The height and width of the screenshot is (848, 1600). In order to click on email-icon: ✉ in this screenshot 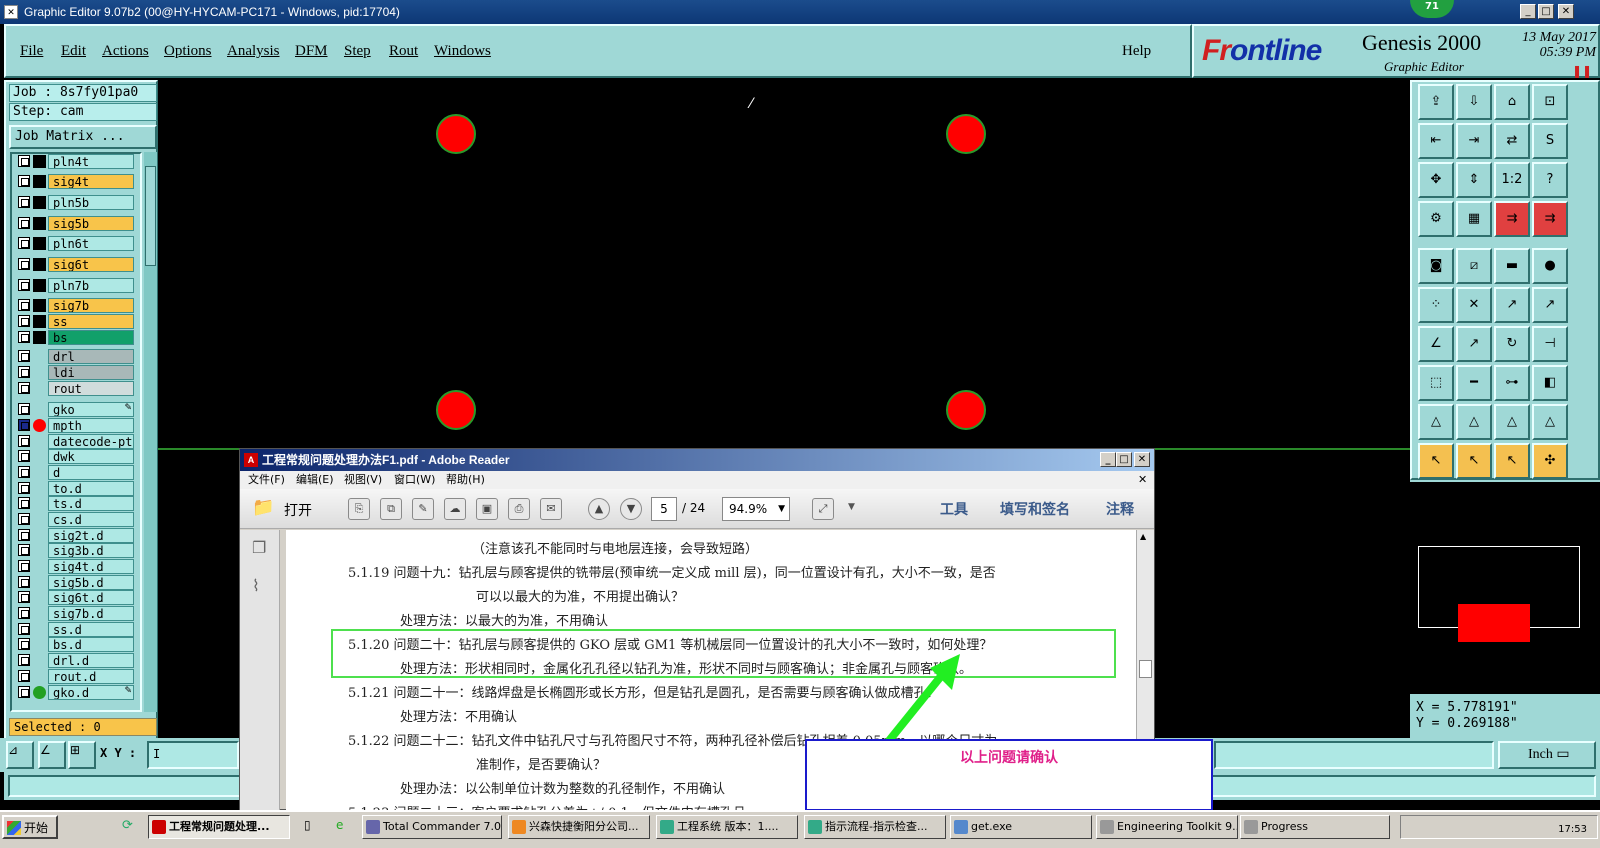, I will do `click(551, 509)`.